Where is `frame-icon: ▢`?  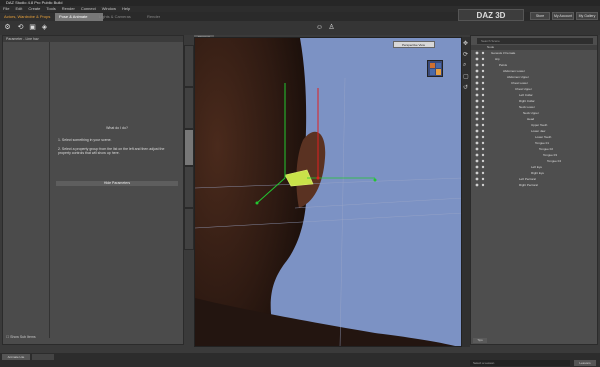 frame-icon: ▢ is located at coordinates (466, 76).